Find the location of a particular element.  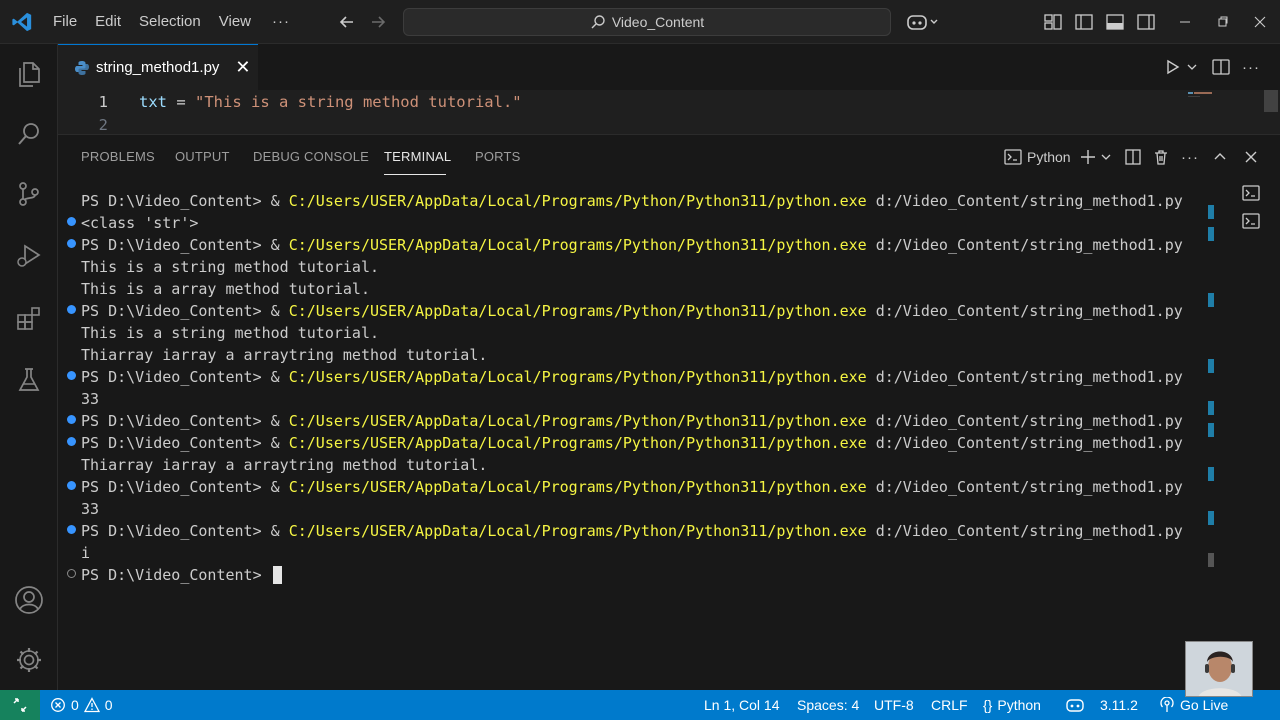

terminal-shell-label: Python is located at coordinates (1049, 157).